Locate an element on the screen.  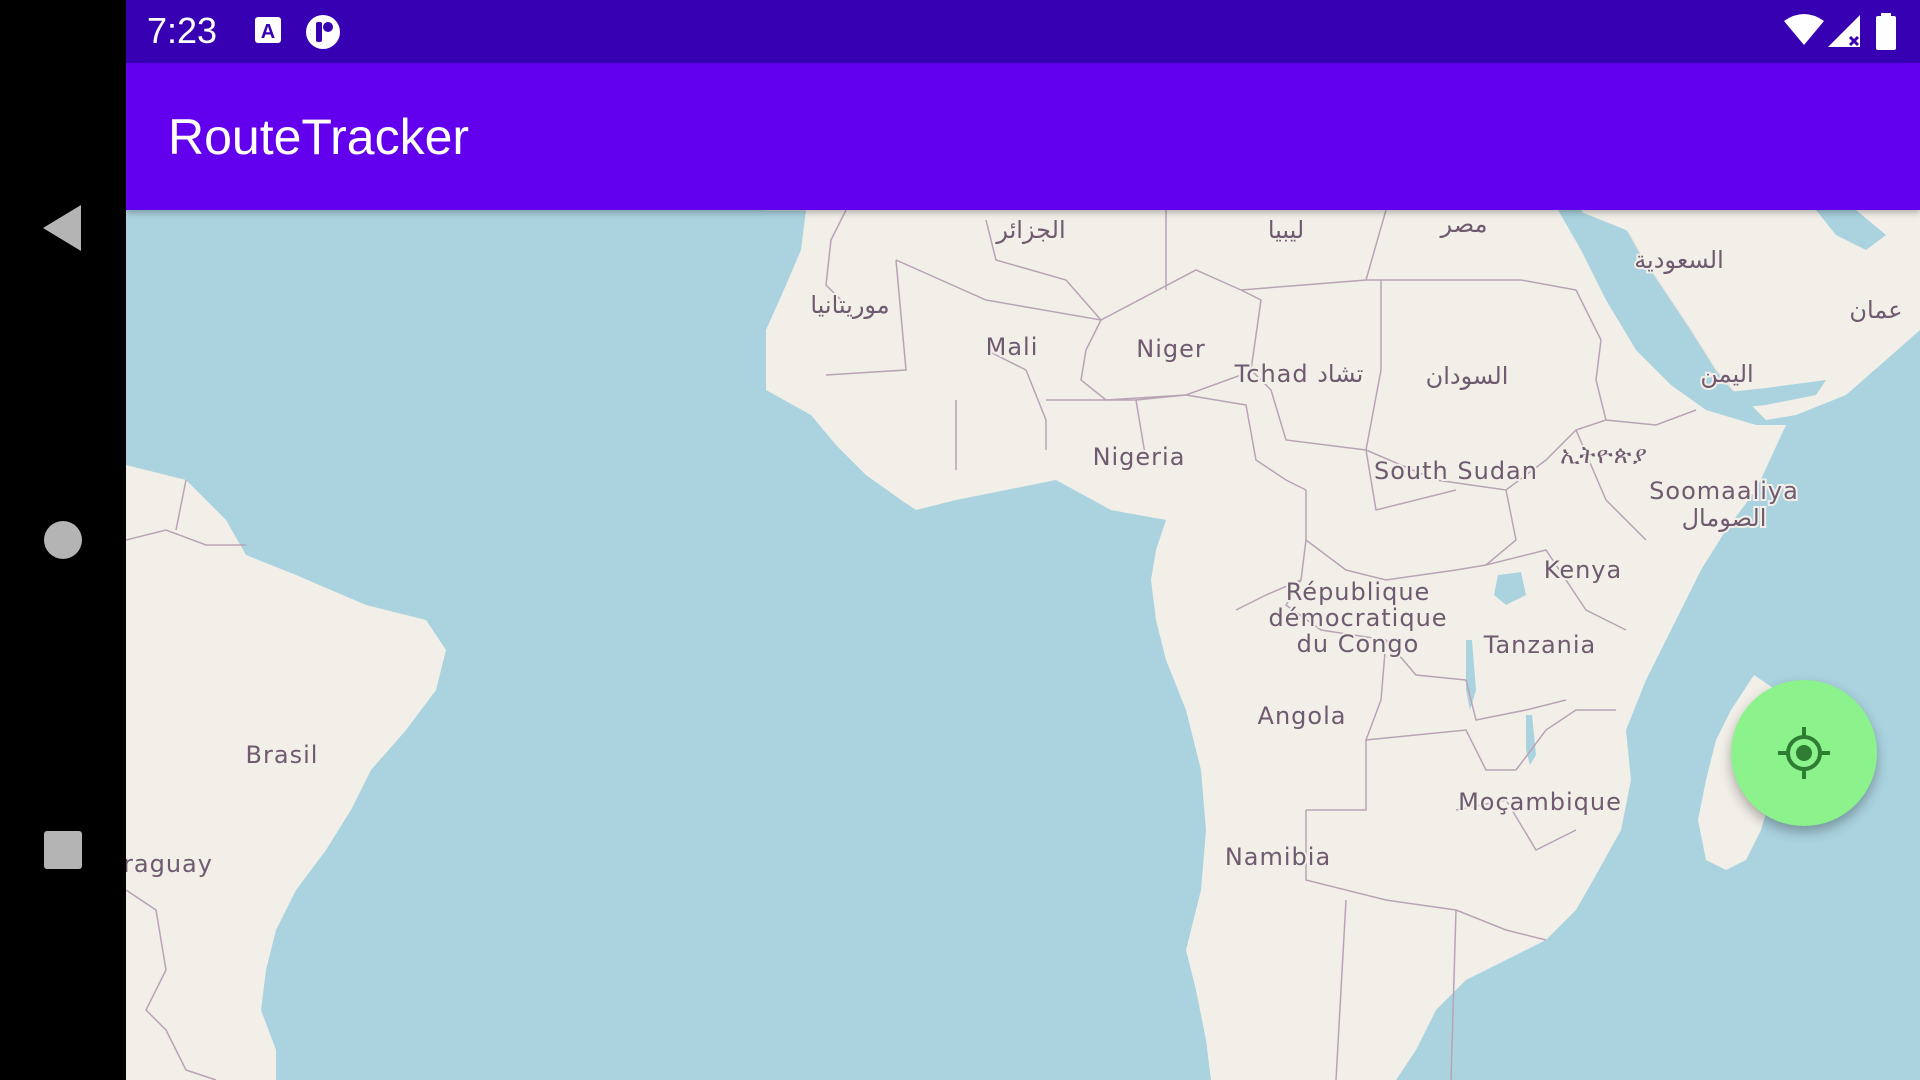
label-saudi: السعودية is located at coordinates (1679, 260).